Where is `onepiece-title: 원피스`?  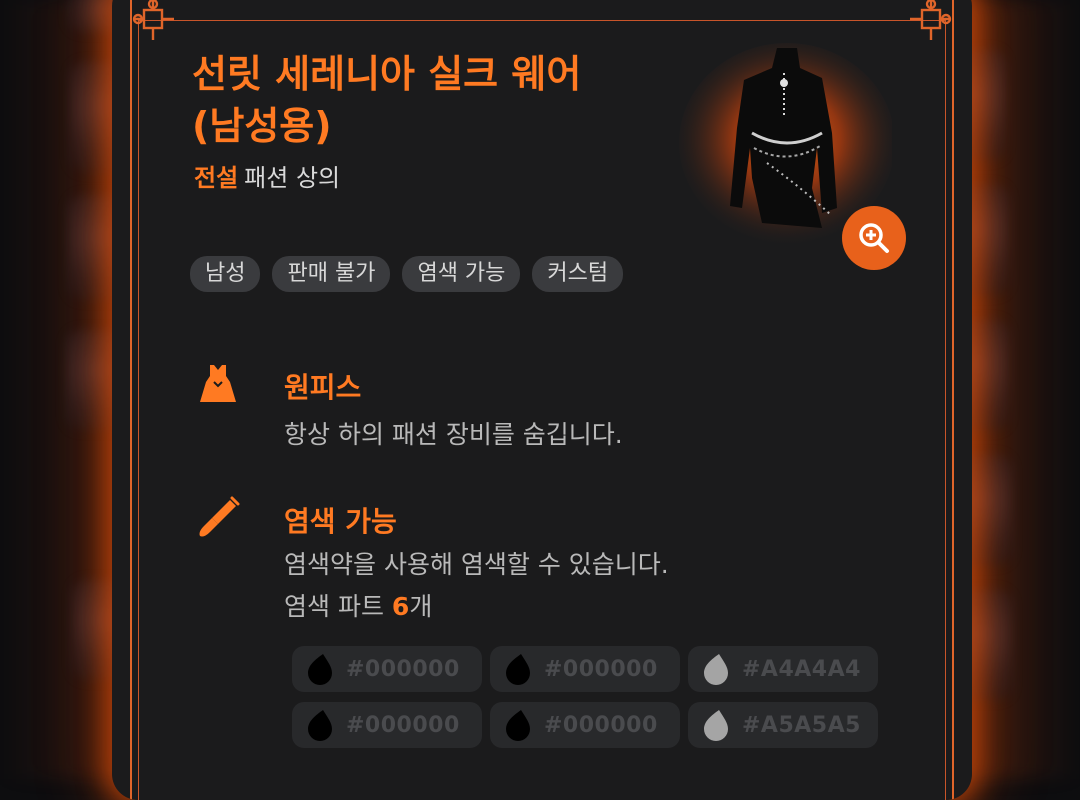
onepiece-title: 원피스 is located at coordinates (323, 387).